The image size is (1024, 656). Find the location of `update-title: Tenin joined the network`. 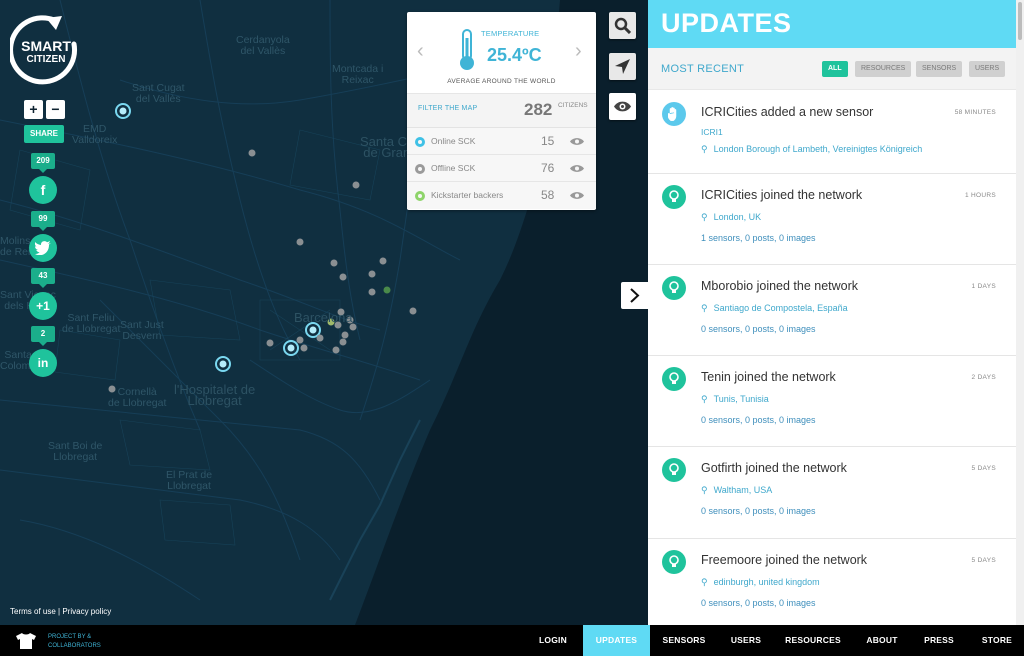

update-title: Tenin joined the network is located at coordinates (768, 377).